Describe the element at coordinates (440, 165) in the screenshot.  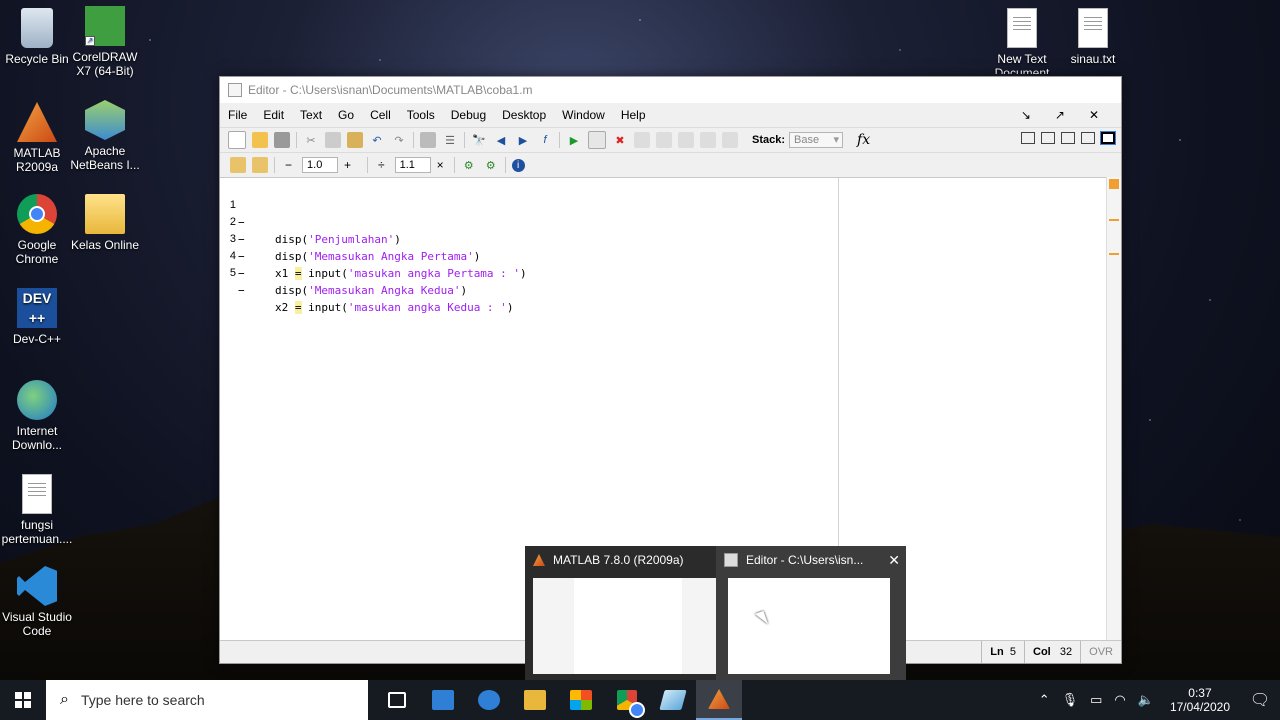
I see `multiply-button: ×` at that location.